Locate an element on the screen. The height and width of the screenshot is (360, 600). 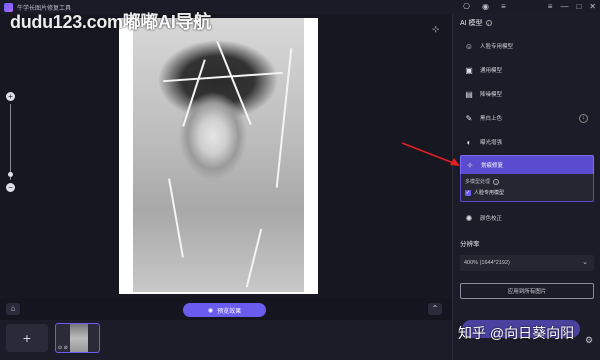
home-icon: ⌂ is located at coordinates (13, 308).